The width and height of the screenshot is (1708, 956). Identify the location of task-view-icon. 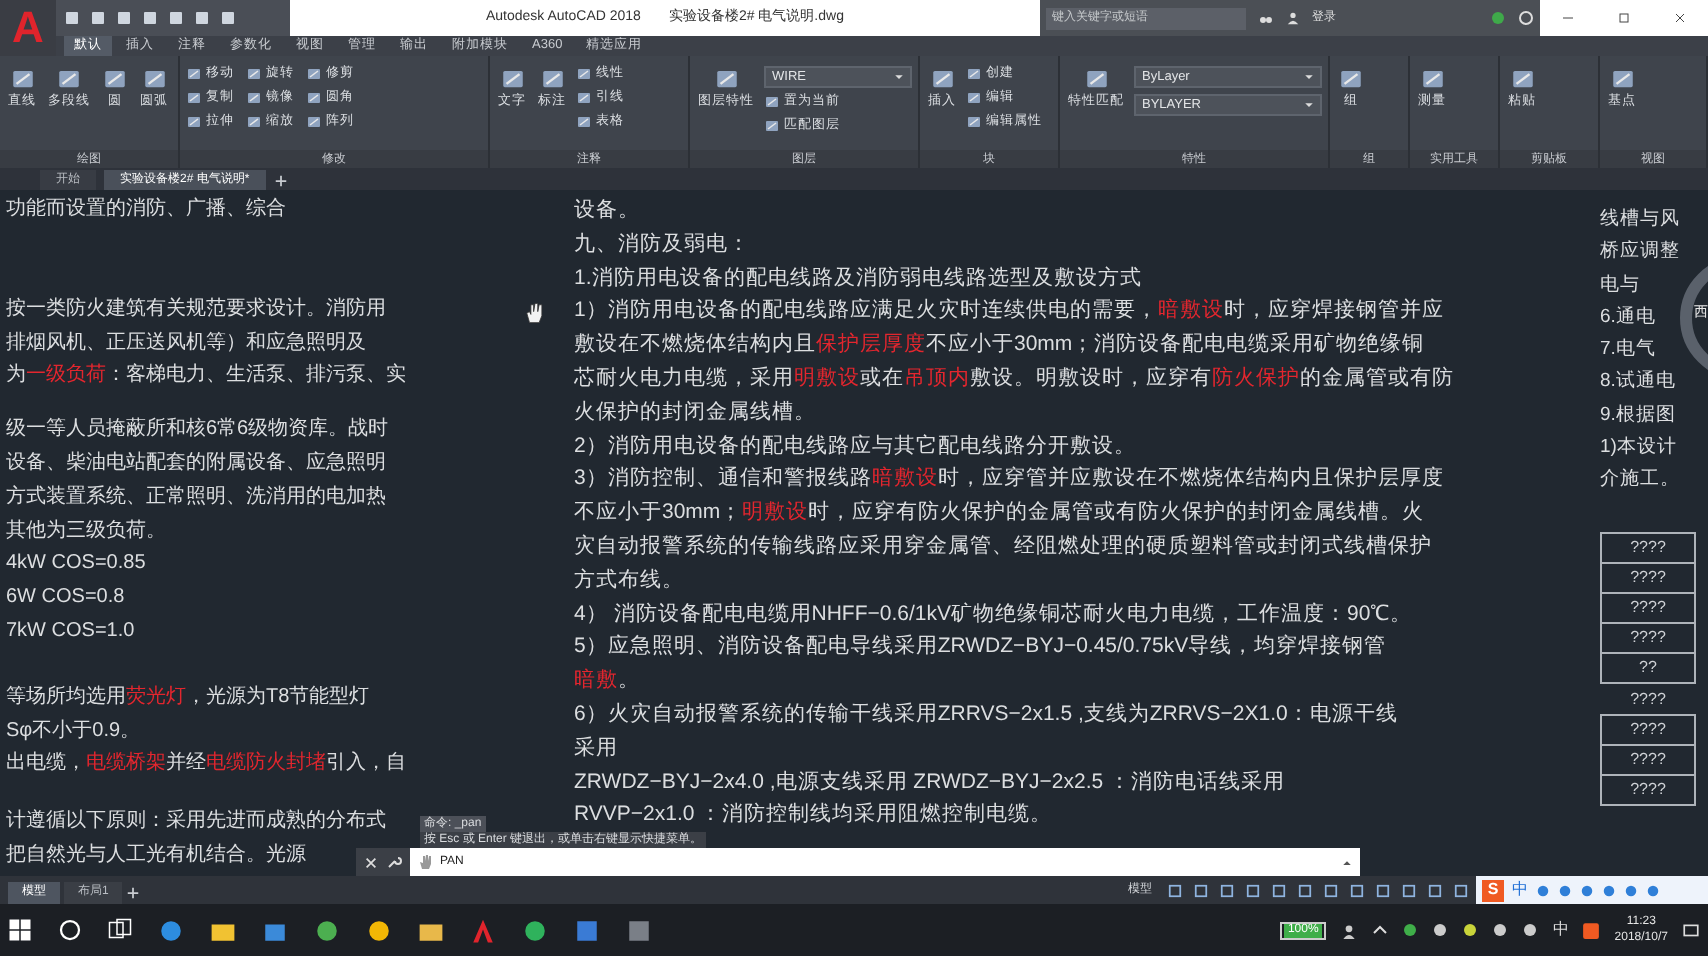
(120, 930).